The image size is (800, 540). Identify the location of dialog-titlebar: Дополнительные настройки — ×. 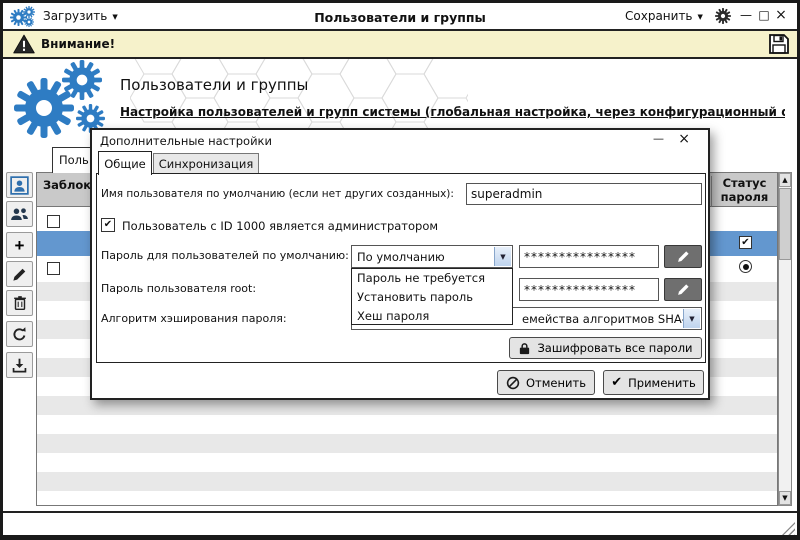
(400, 140).